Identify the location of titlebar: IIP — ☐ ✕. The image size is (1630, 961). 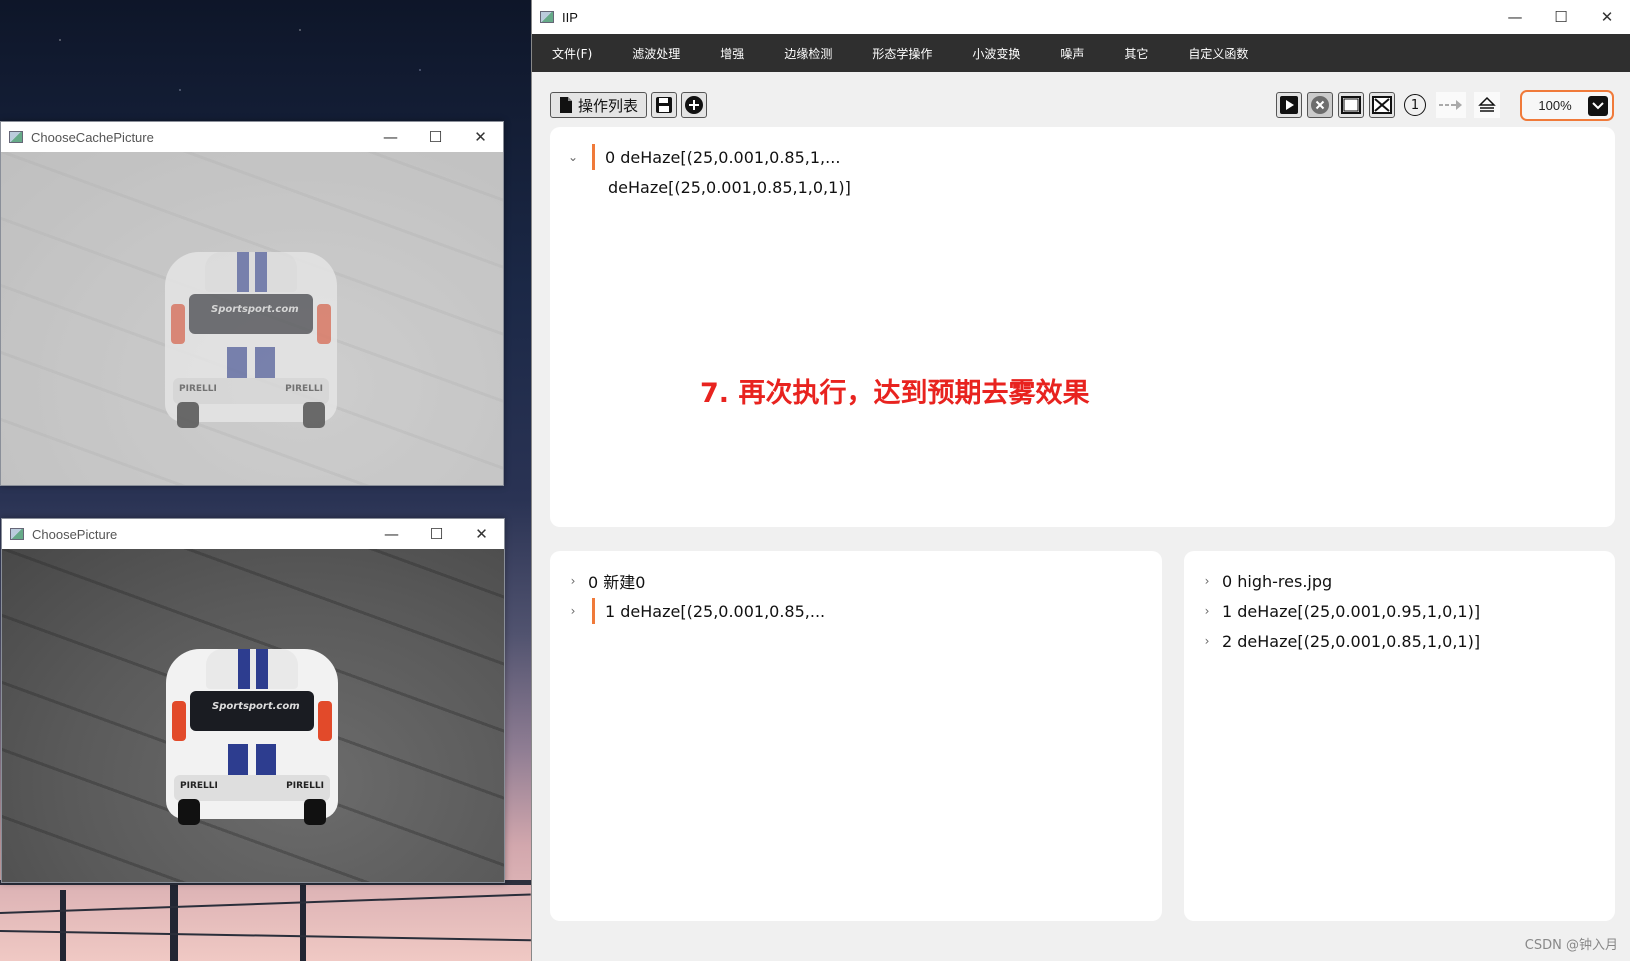
(1081, 17).